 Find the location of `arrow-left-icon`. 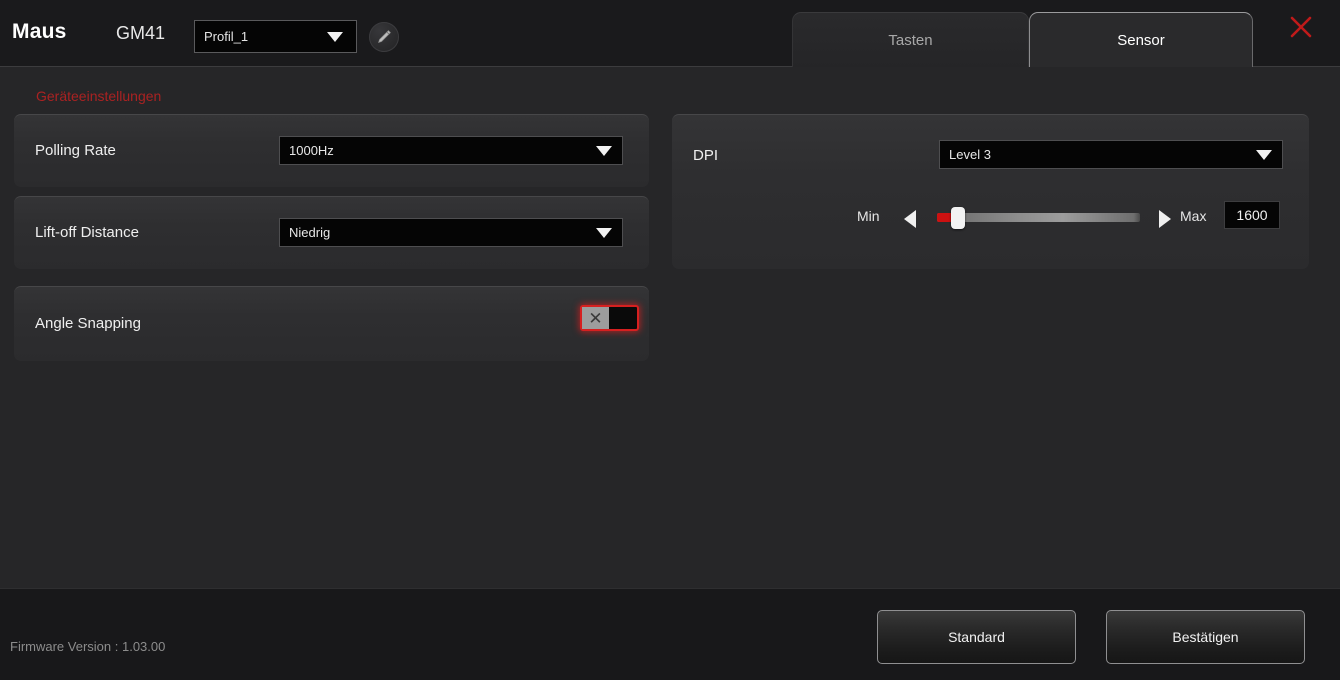

arrow-left-icon is located at coordinates (910, 219).